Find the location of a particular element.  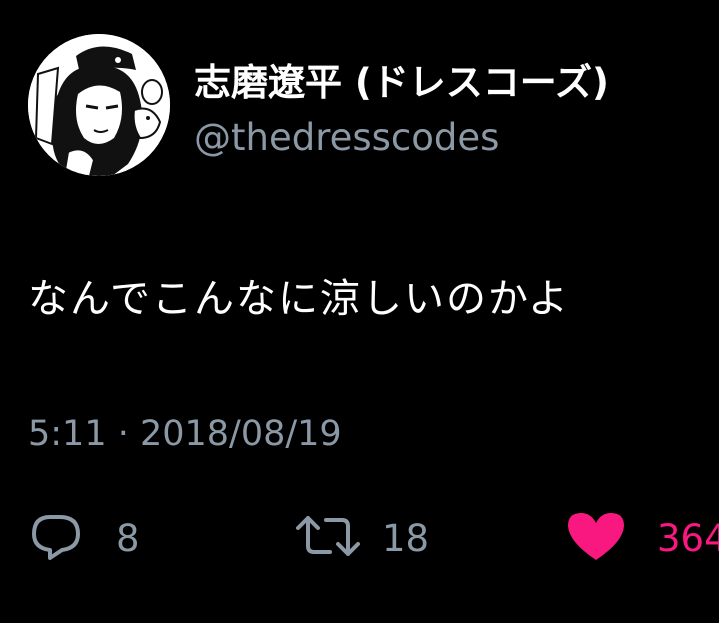

display-name: 志磨遼平 (ドレスコーズ) is located at coordinates (401, 79).